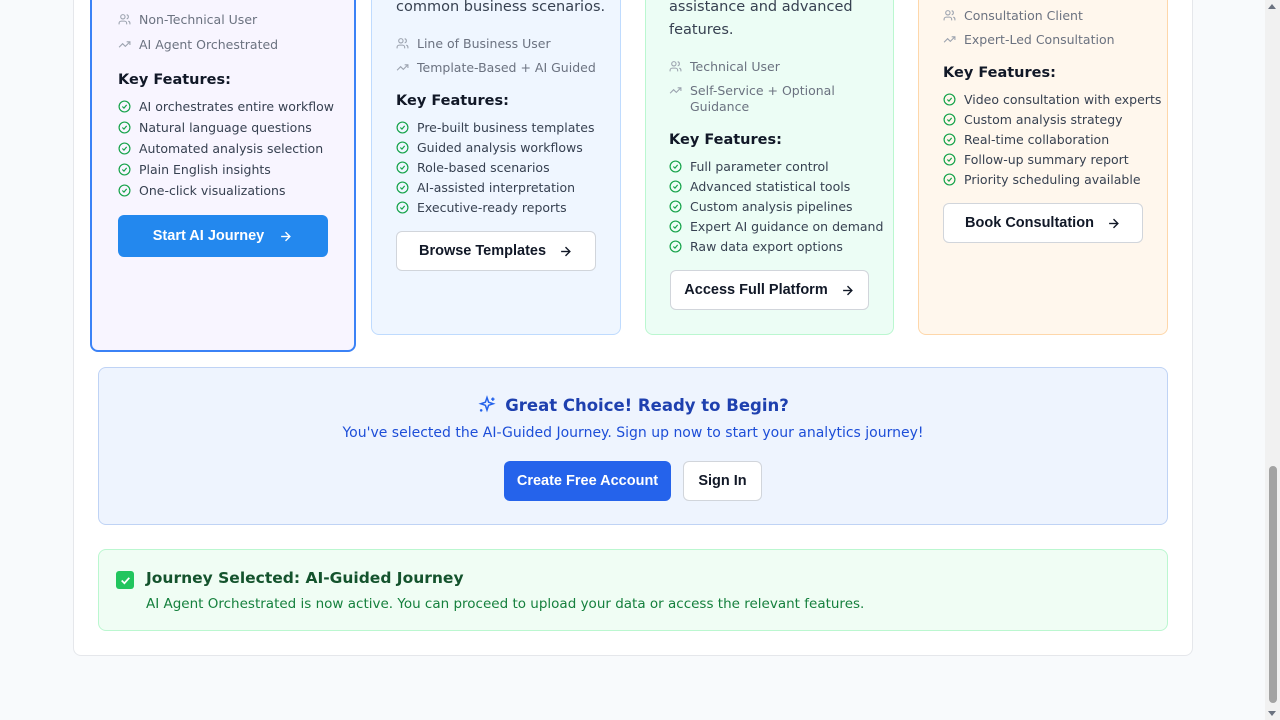 This screenshot has height=720, width=1280. What do you see at coordinates (198, 19) in the screenshot?
I see `audience-label: Non-Technical User` at bounding box center [198, 19].